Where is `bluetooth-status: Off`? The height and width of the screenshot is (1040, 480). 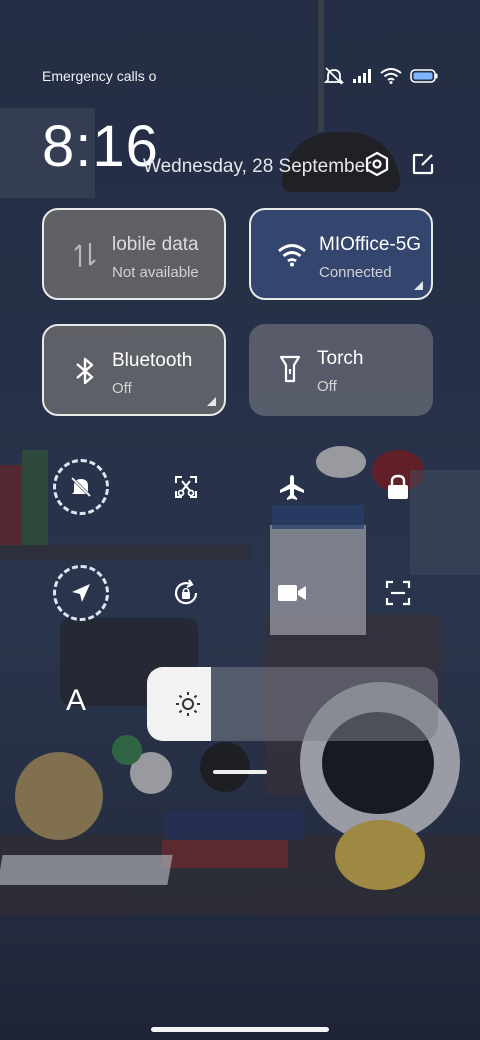
bluetooth-status: Off is located at coordinates (122, 388).